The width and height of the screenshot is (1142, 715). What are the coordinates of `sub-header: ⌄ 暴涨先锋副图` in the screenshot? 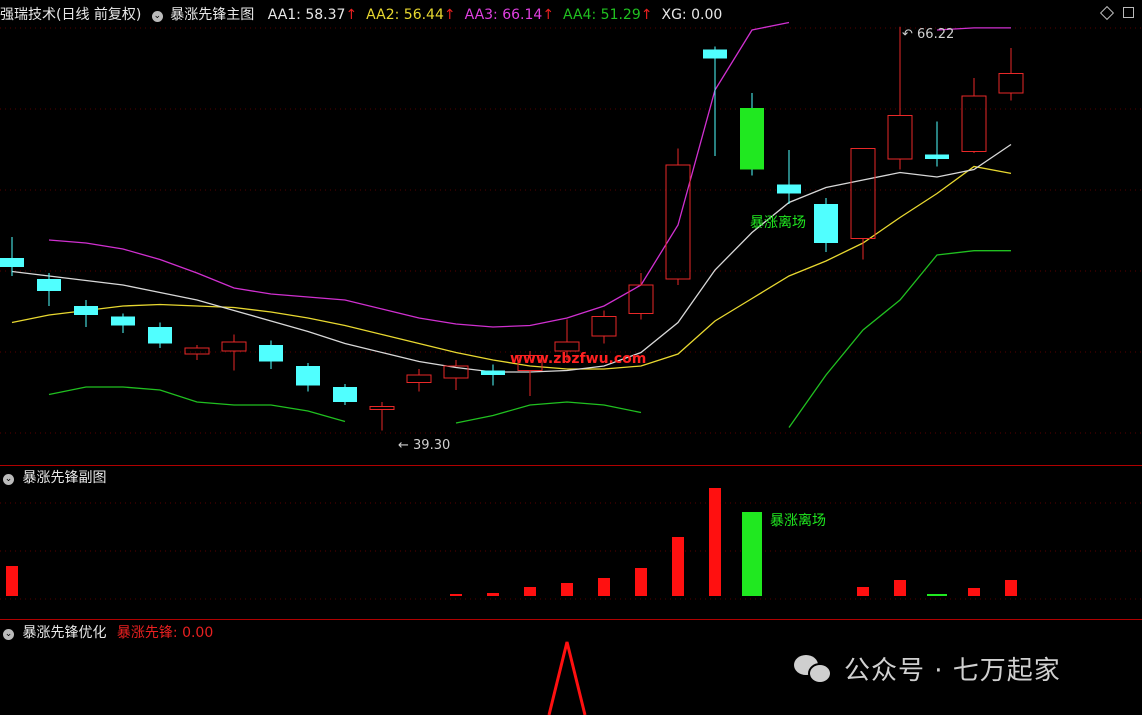 It's located at (53, 477).